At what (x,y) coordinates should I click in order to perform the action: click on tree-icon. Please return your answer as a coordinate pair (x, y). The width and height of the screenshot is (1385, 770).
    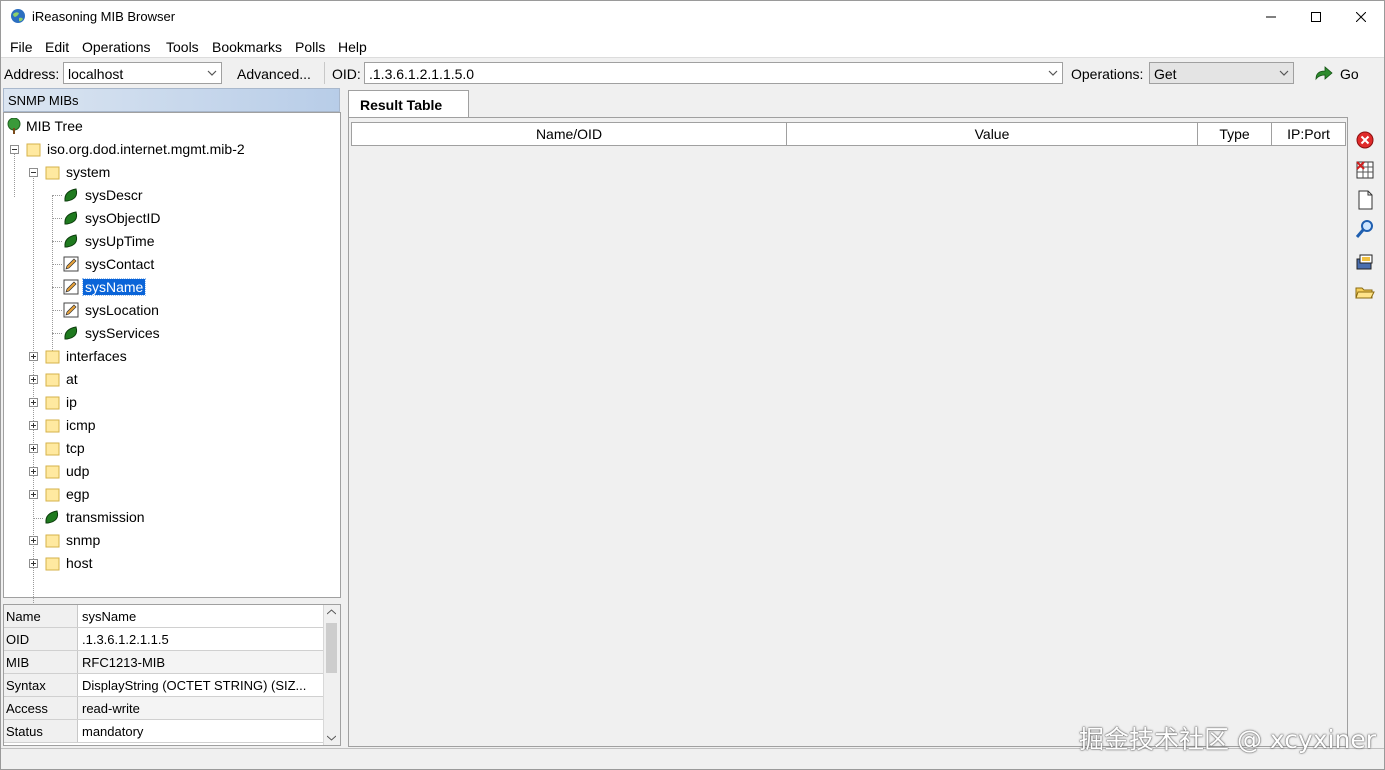
    Looking at the image, I should click on (14, 126).